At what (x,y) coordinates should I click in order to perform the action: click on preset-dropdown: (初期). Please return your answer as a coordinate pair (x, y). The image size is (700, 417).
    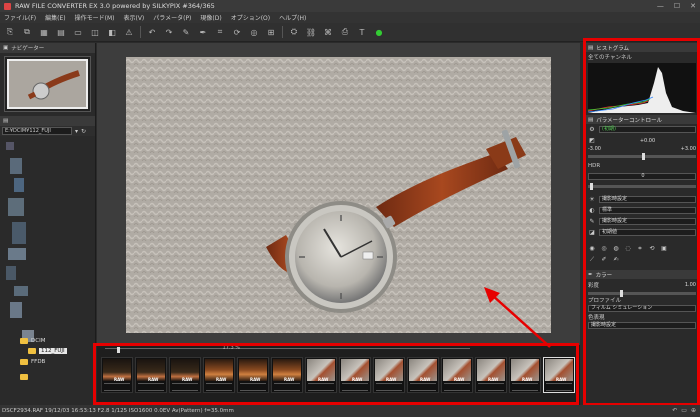
    Looking at the image, I should click on (647, 129).